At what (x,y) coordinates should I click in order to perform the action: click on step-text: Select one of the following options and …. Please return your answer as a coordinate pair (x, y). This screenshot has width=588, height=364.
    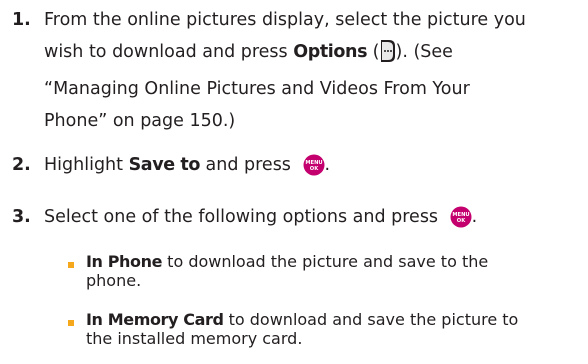
    Looking at the image, I should click on (313, 220).